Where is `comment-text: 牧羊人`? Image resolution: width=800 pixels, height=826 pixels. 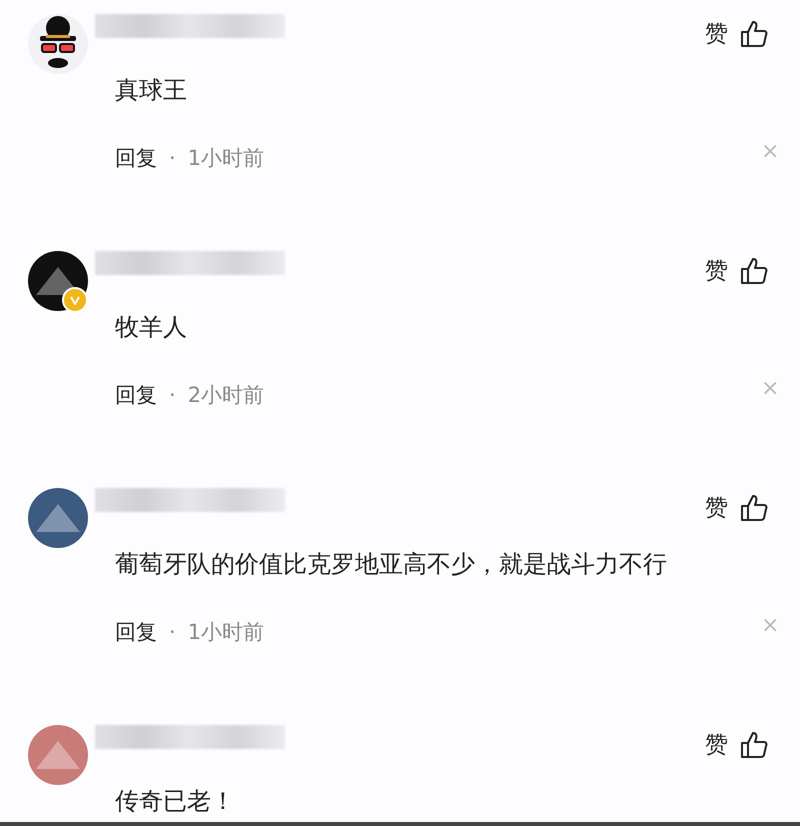
comment-text: 牧羊人 is located at coordinates (151, 327).